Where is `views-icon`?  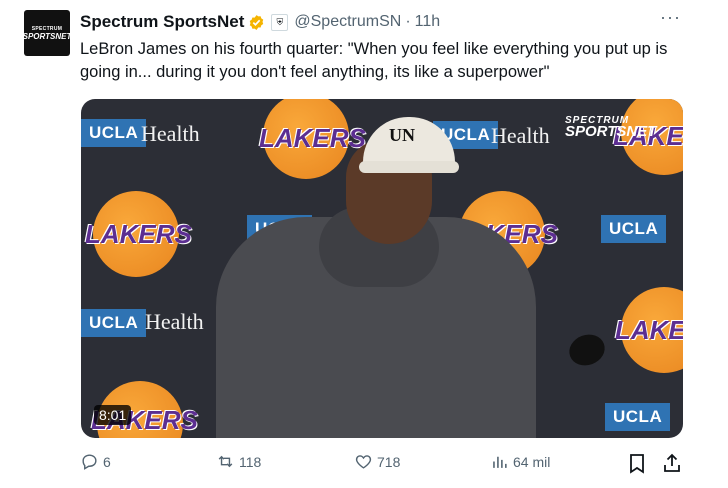 views-icon is located at coordinates (500, 462).